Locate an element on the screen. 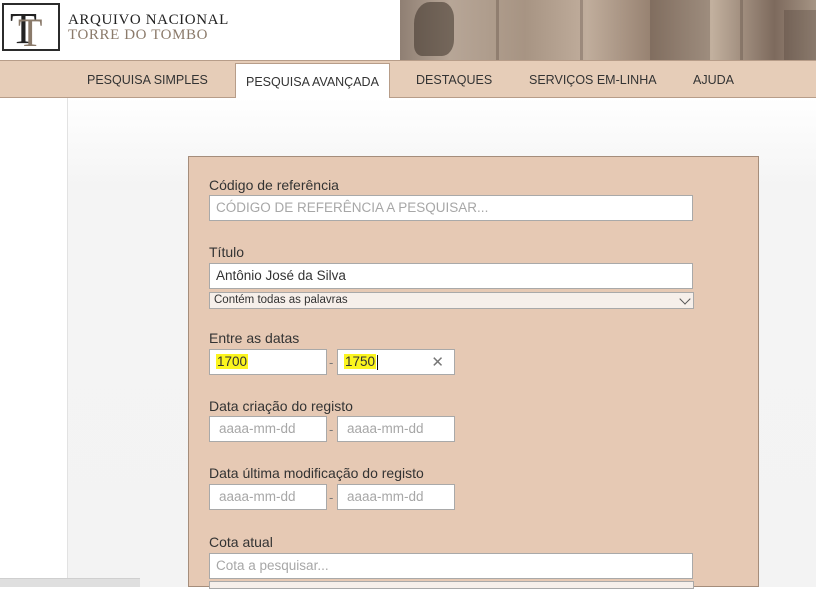  nav-servicos-em-linha: SERVIÇOS EM-LINHA is located at coordinates (593, 80).